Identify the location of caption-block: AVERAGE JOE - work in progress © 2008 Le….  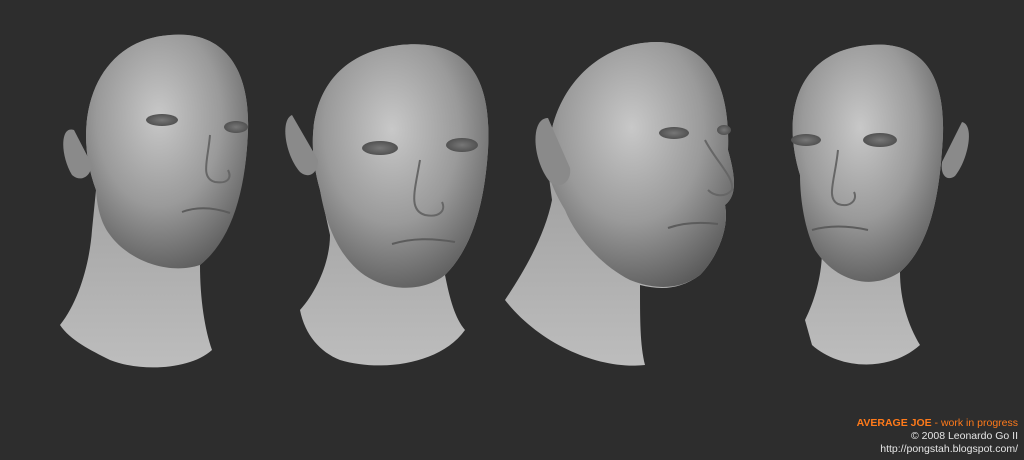
(937, 436).